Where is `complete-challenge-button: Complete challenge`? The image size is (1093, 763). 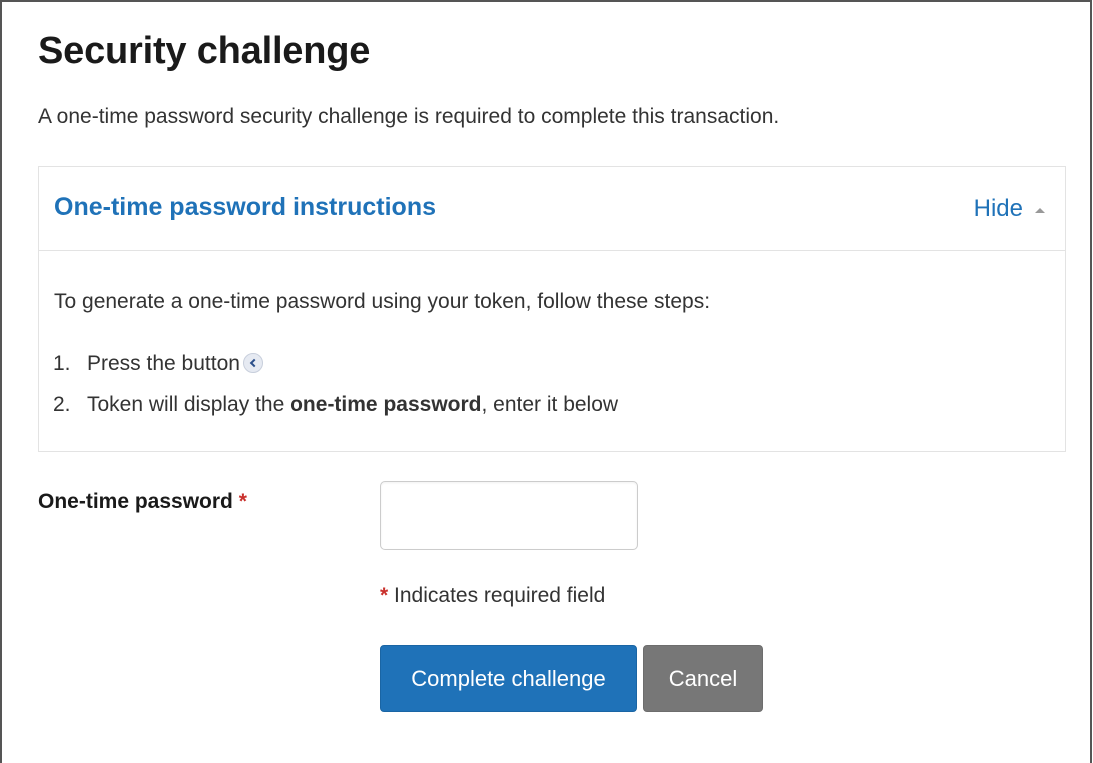
complete-challenge-button: Complete challenge is located at coordinates (508, 678).